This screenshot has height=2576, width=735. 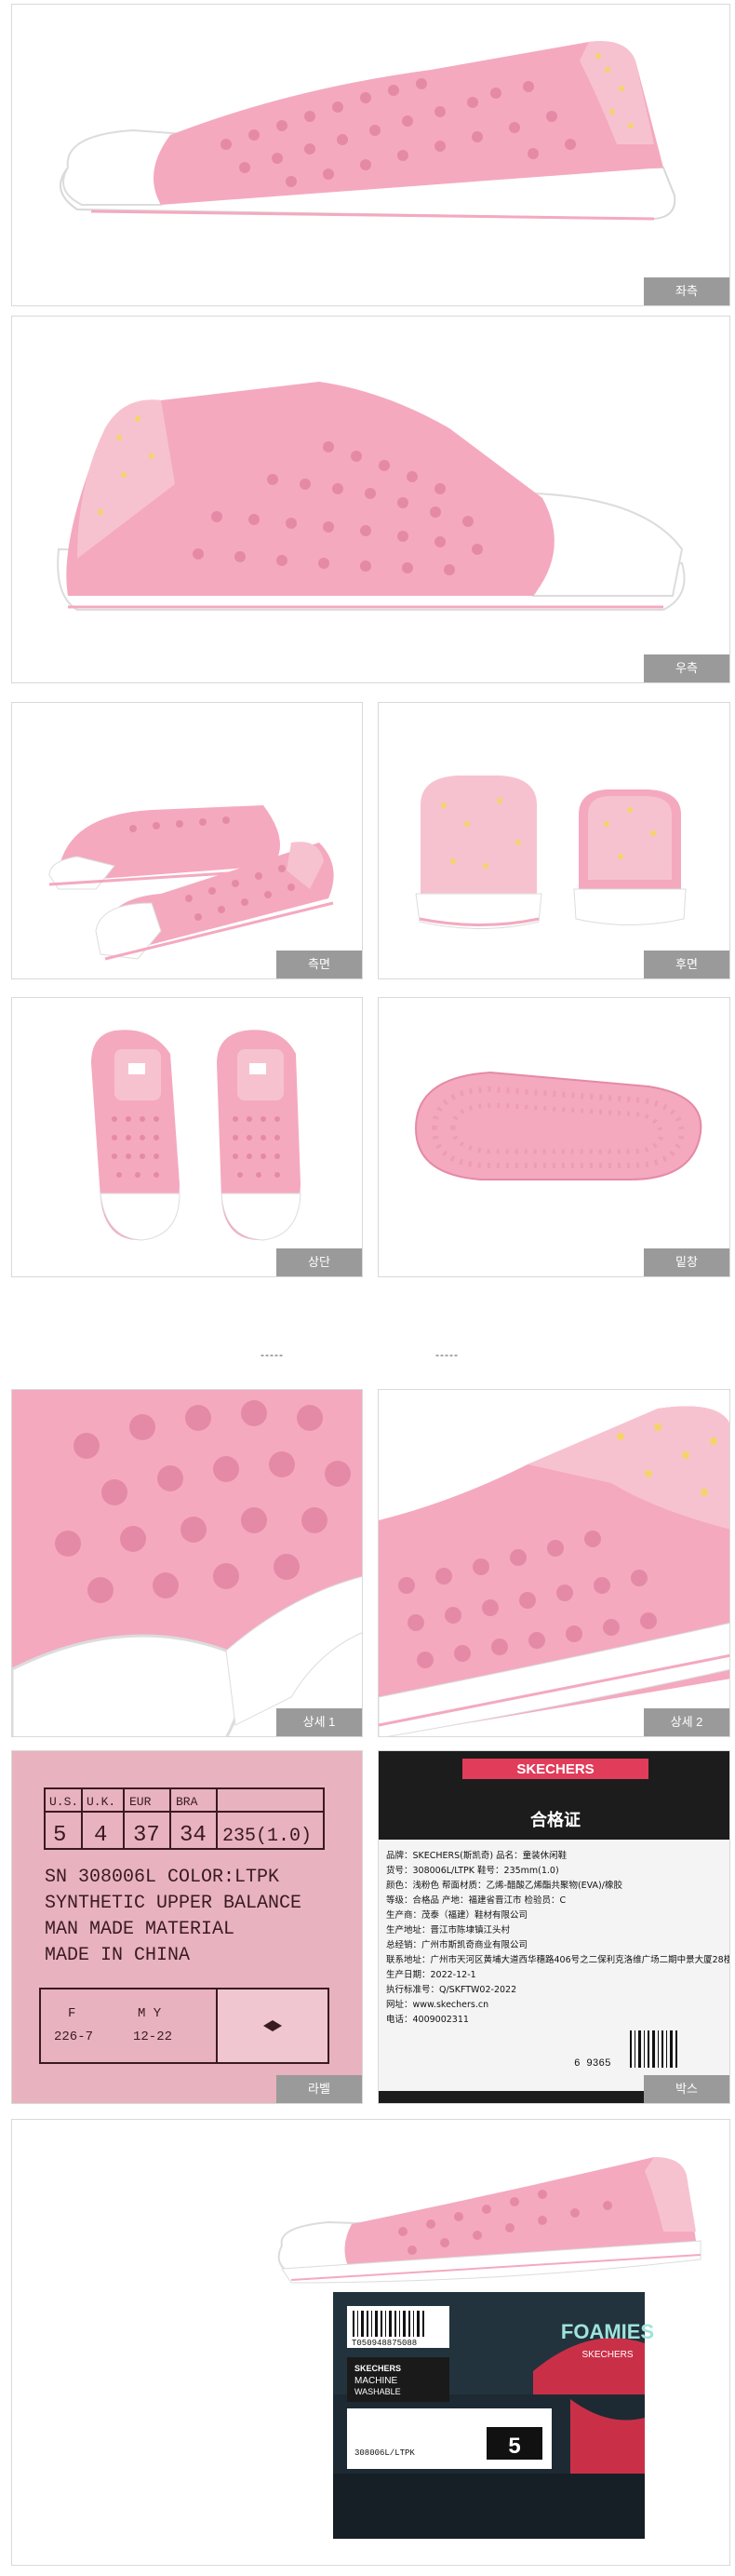 What do you see at coordinates (551, 852) in the screenshot?
I see `shoe-back-illustration` at bounding box center [551, 852].